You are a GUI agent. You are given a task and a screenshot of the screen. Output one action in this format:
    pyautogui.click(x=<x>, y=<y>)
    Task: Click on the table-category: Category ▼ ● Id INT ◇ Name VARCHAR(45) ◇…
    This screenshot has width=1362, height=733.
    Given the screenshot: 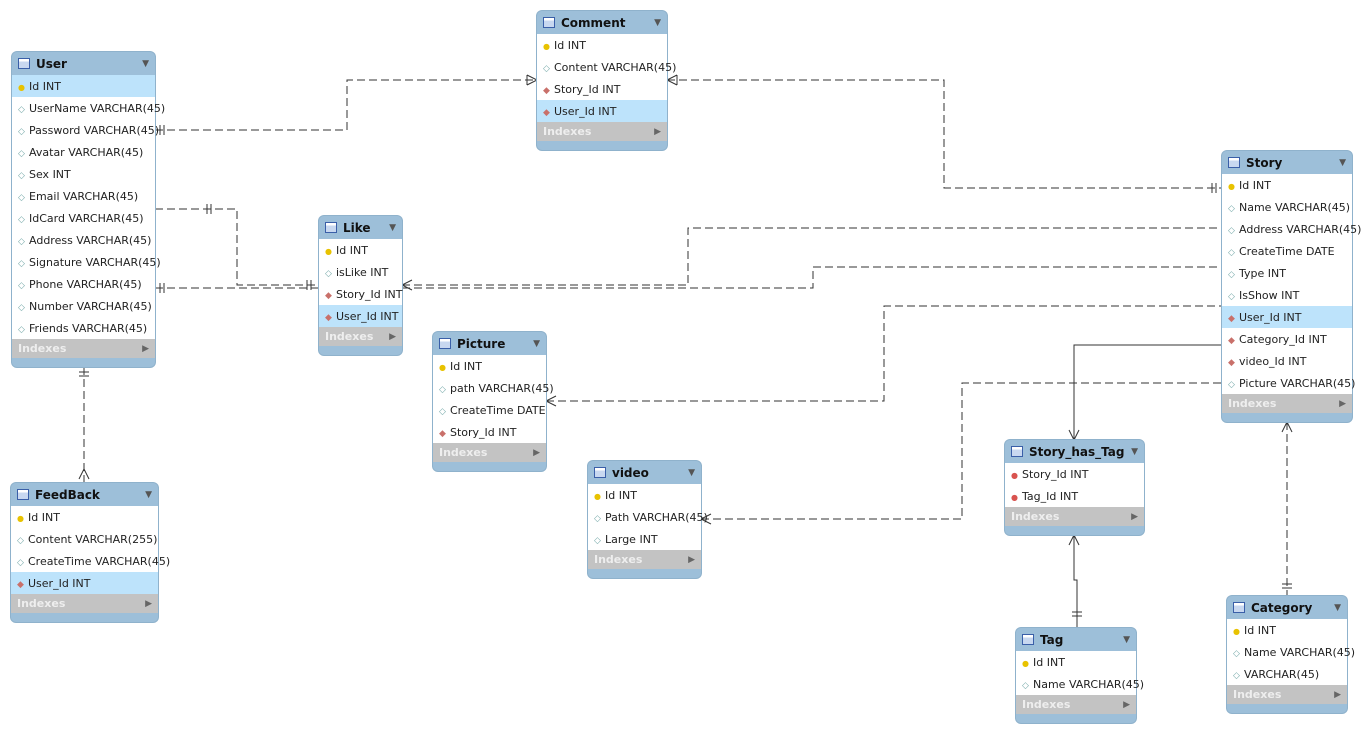 What is the action you would take?
    pyautogui.click(x=1291, y=654)
    